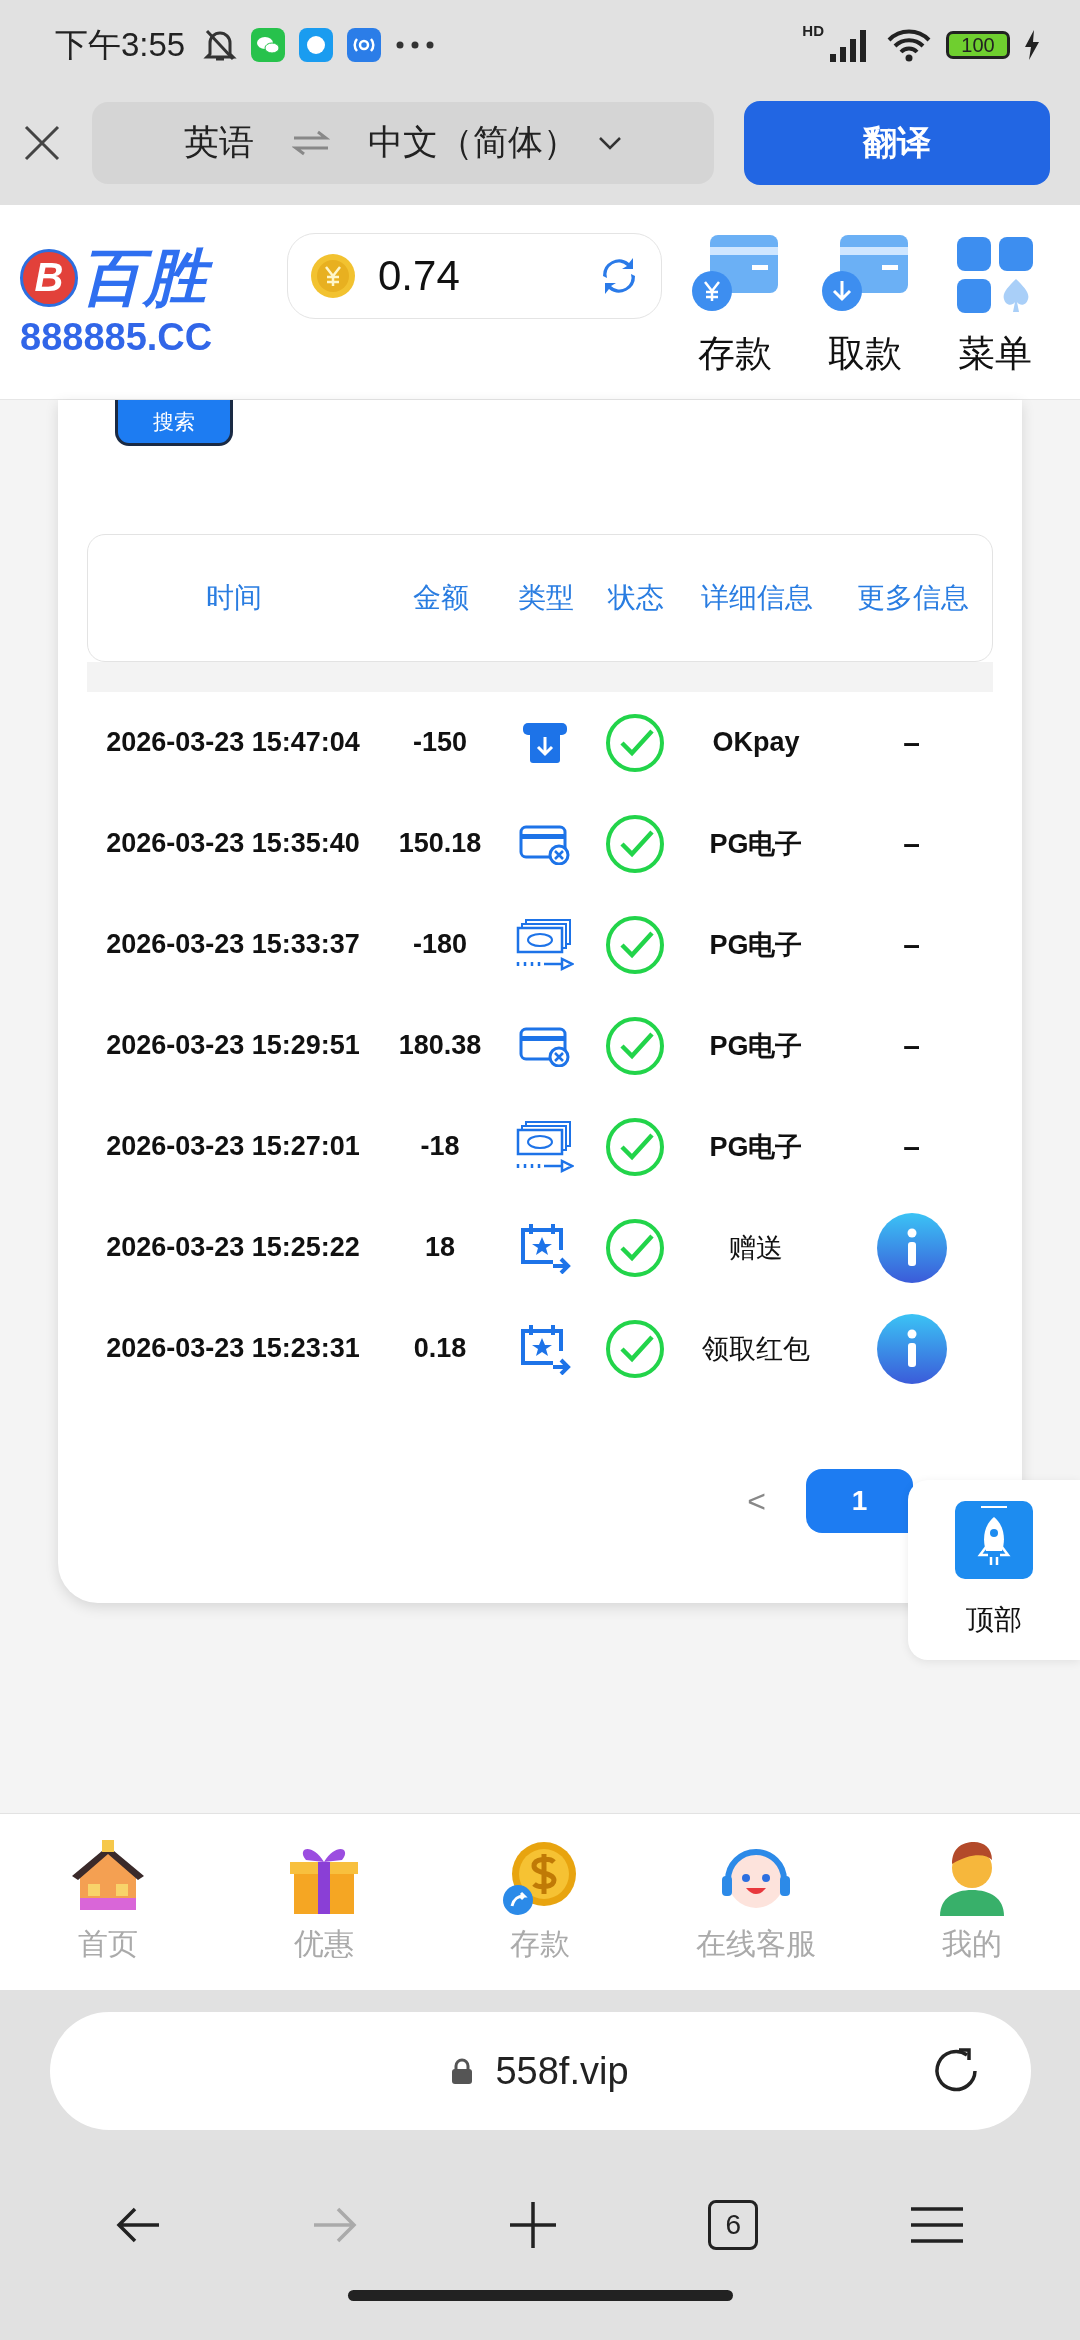 This screenshot has width=1080, height=2340. I want to click on detail-cell-text: 赠送, so click(756, 1248).